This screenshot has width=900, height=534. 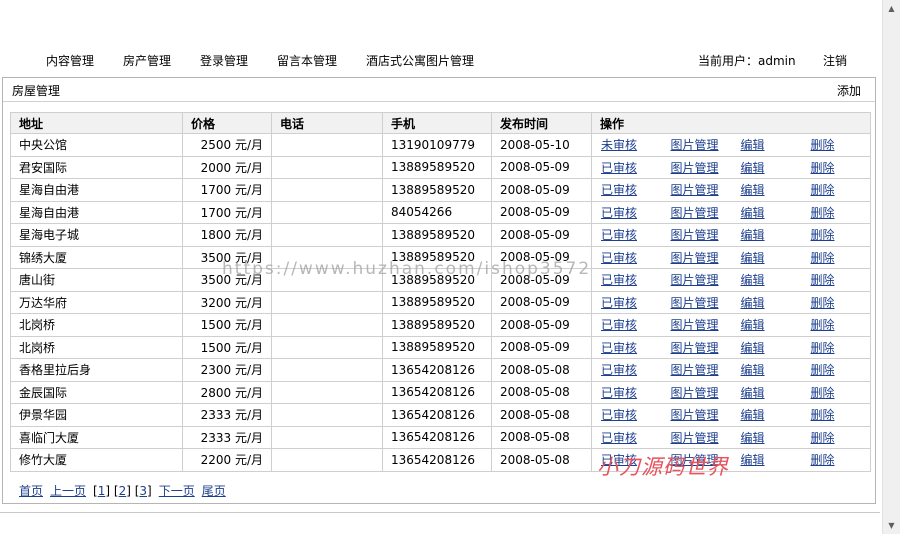 I want to click on pager-prev: 上一页, so click(x=68, y=491).